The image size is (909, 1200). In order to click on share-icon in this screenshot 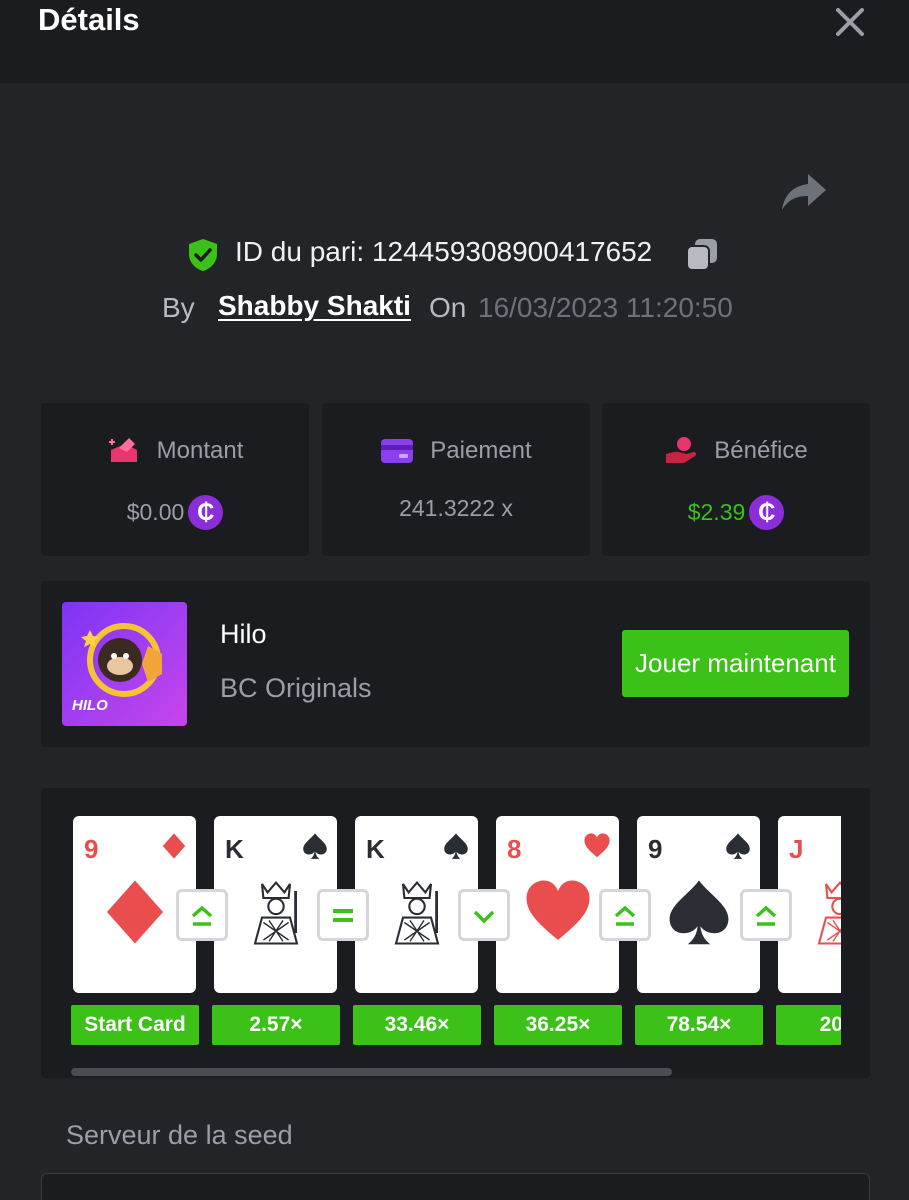, I will do `click(804, 191)`.